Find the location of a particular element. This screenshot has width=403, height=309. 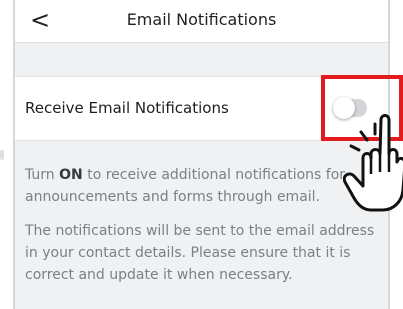

help-text-1-prefix: Turn is located at coordinates (42, 175).